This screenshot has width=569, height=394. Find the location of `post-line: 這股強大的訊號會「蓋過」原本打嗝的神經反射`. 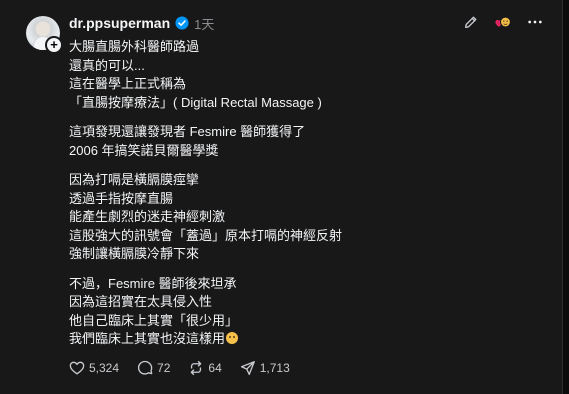

post-line: 這股強大的訊號會「蓋過」原本打嗝的神經反射 is located at coordinates (206, 235).